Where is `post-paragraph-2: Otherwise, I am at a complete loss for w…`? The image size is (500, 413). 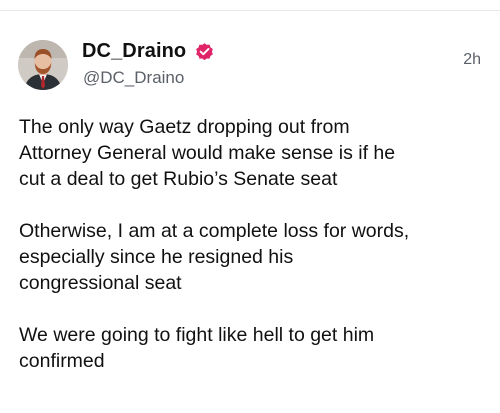 post-paragraph-2: Otherwise, I am at a complete loss for w… is located at coordinates (214, 257).